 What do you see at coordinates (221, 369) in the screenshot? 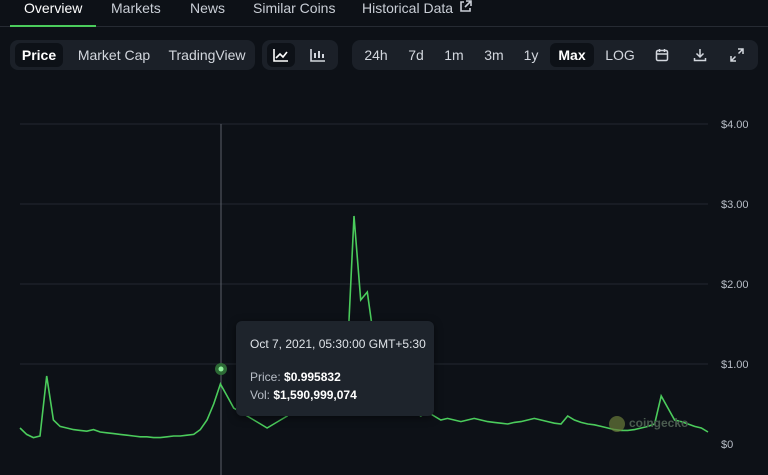
I see `hover-point-center` at bounding box center [221, 369].